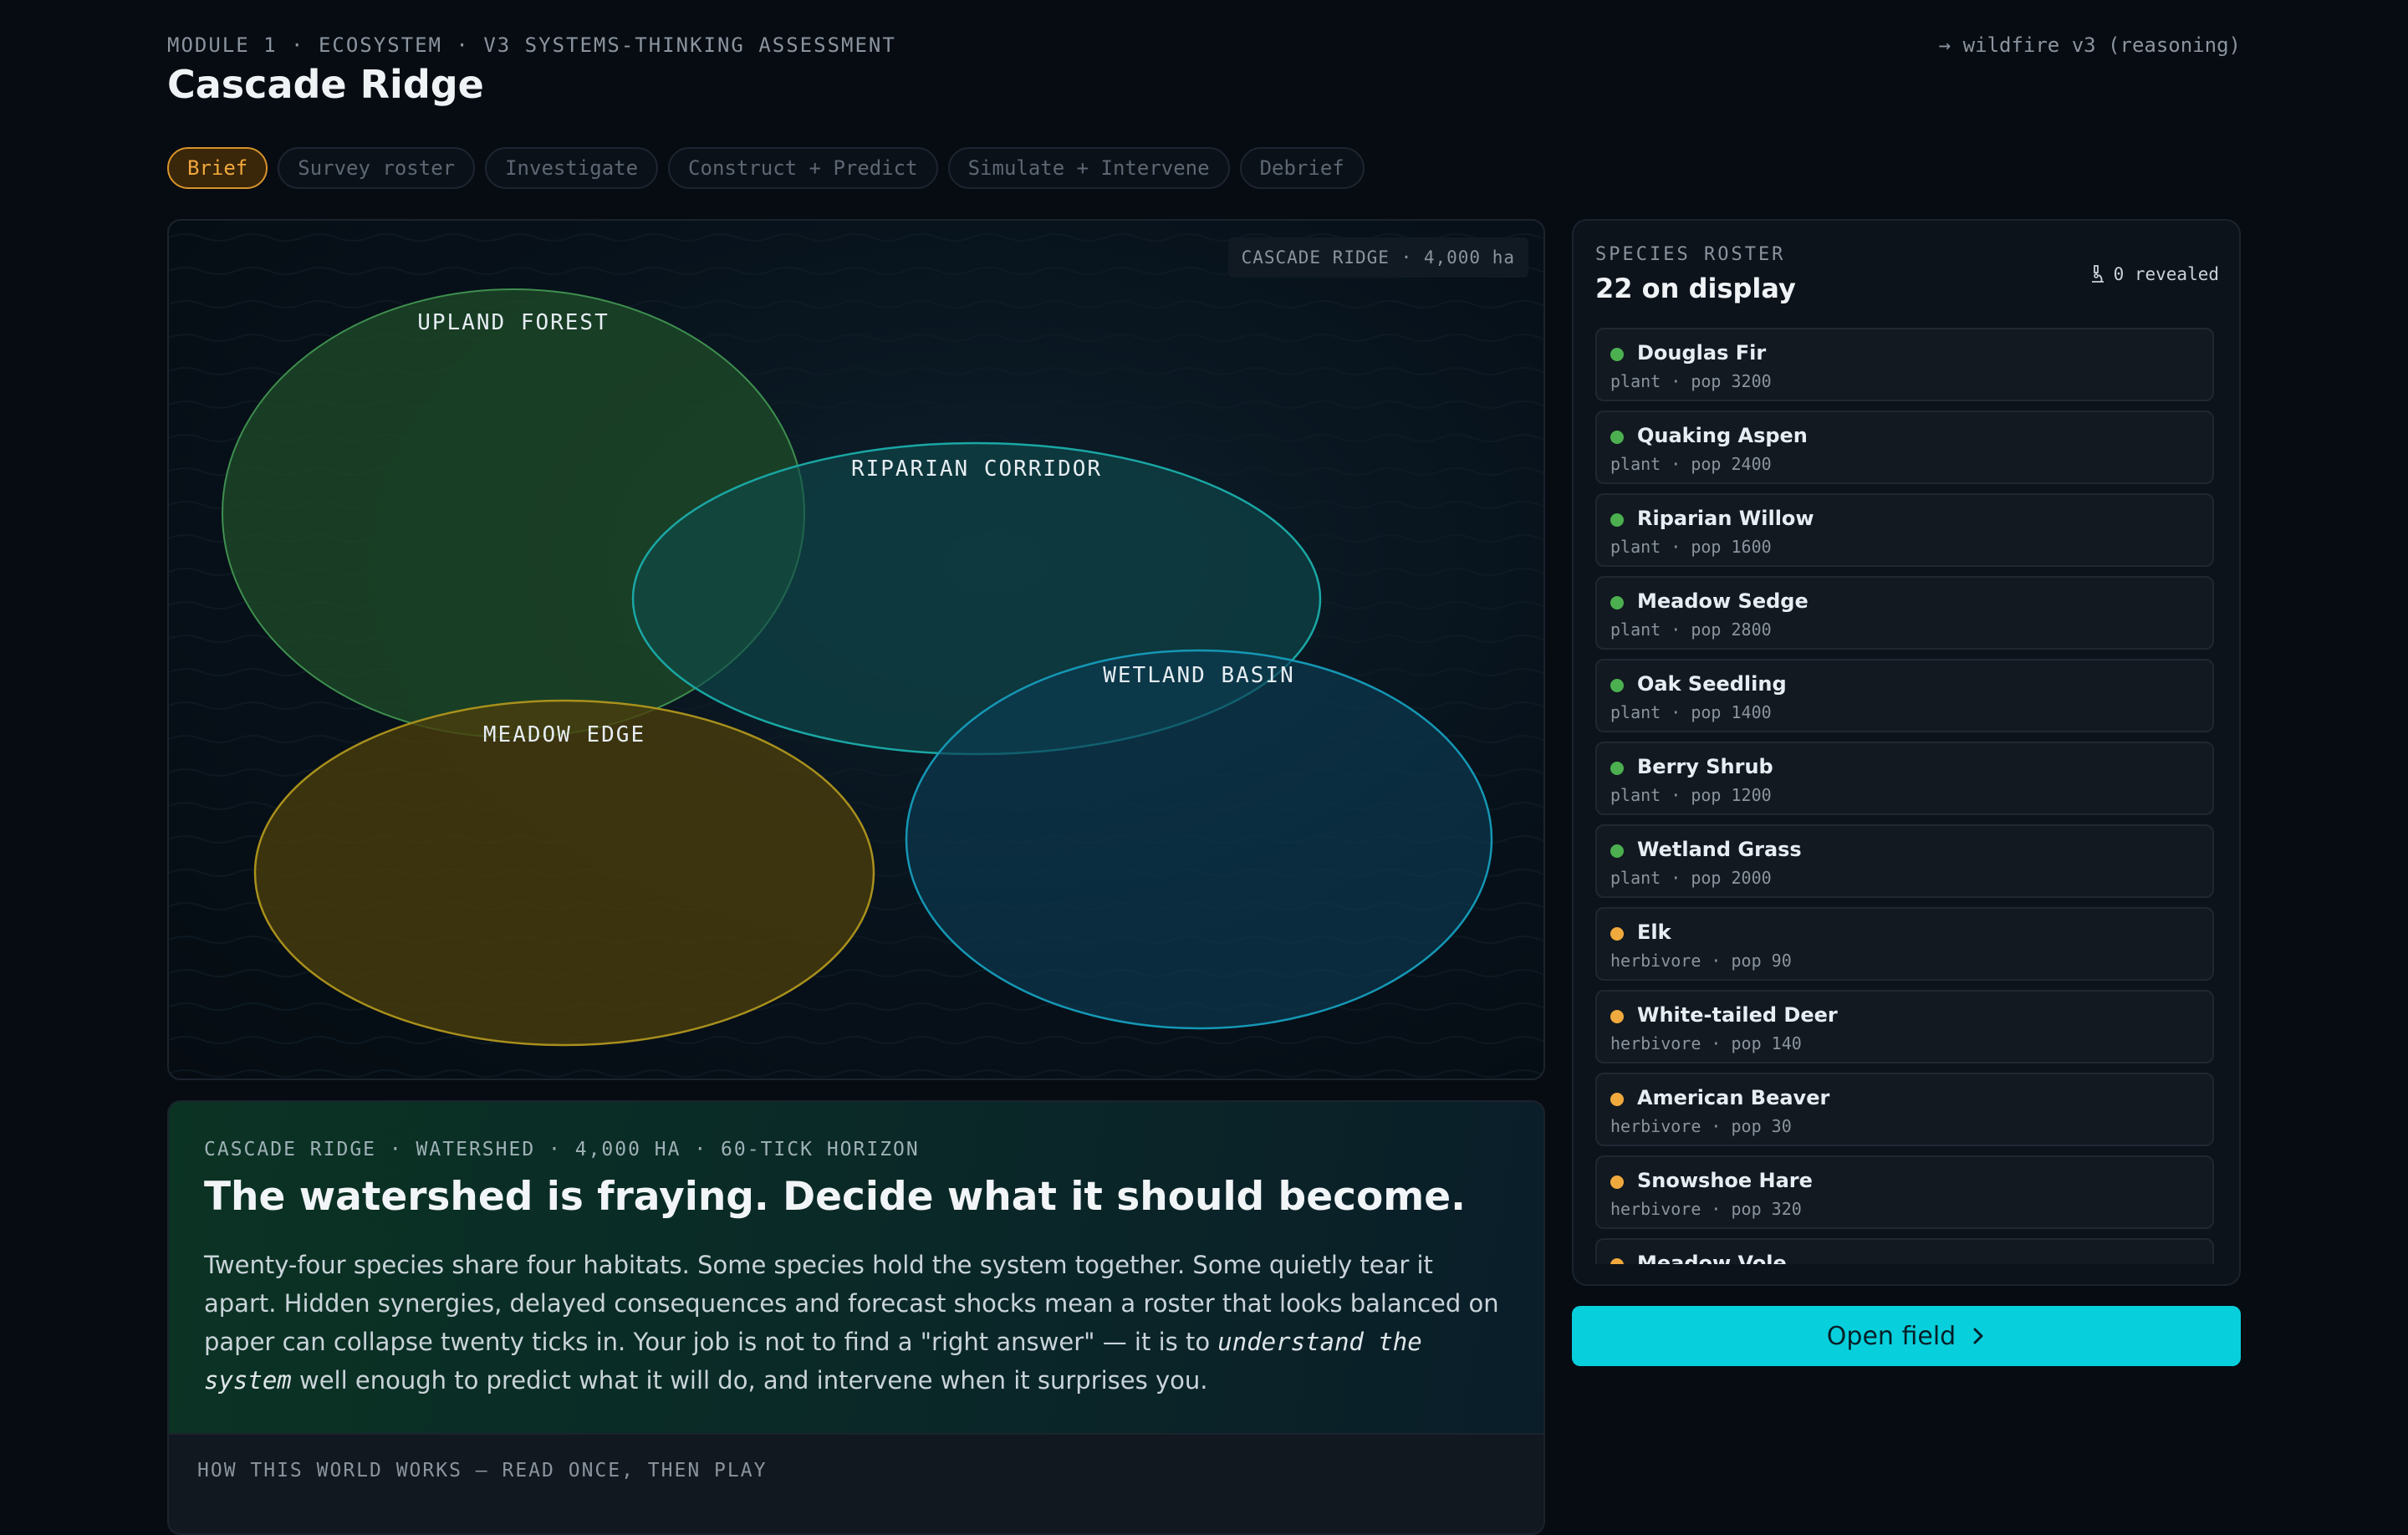 This screenshot has width=2408, height=1535. What do you see at coordinates (803, 168) in the screenshot?
I see `tab-construct-predict: Construct + Predict` at bounding box center [803, 168].